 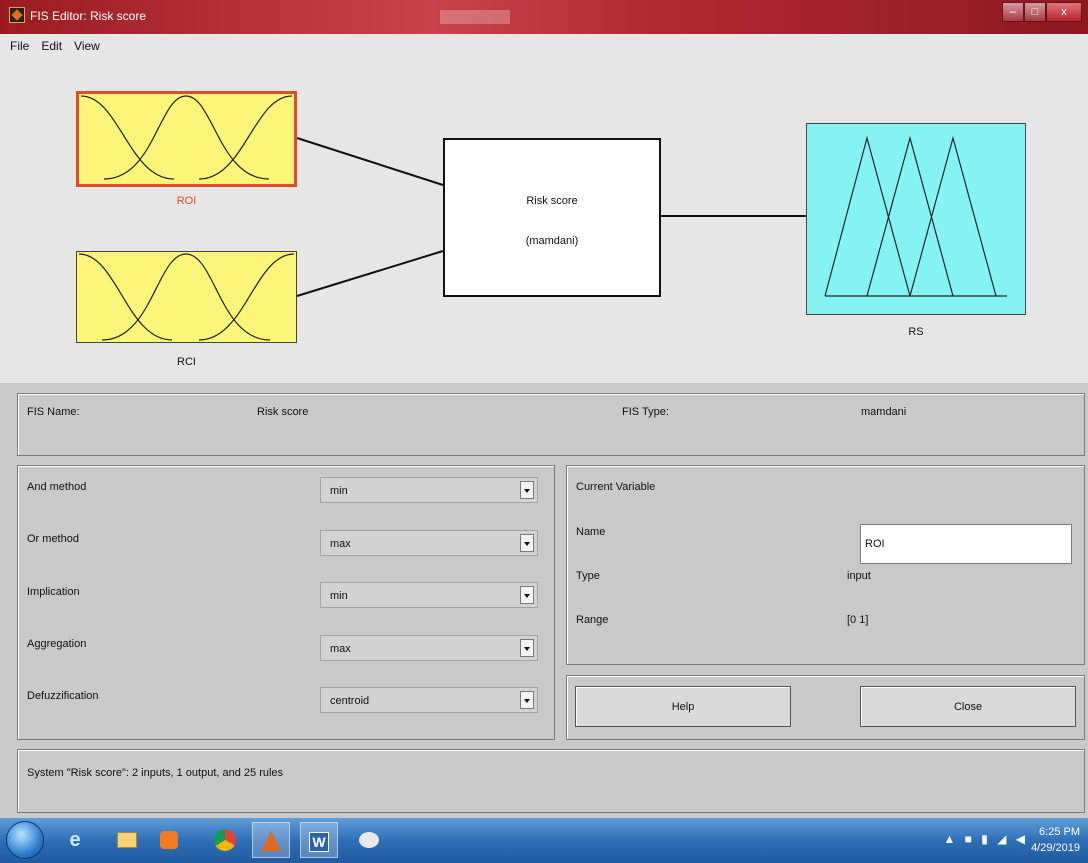 What do you see at coordinates (1059, 832) in the screenshot?
I see `clock-time: 6:25 PM` at bounding box center [1059, 832].